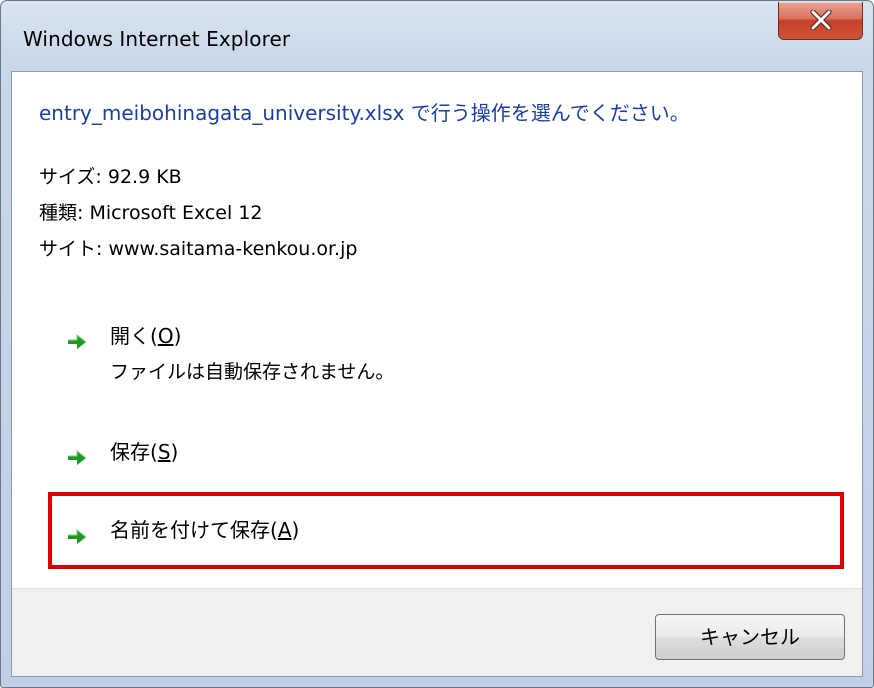  I want to click on close-button, so click(820, 21).